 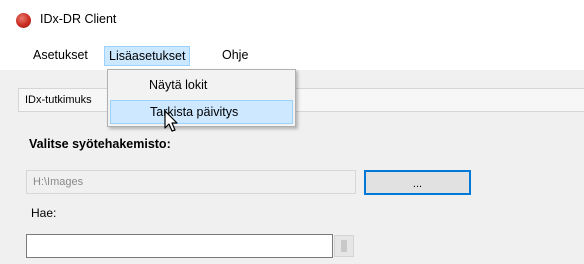 What do you see at coordinates (147, 56) in the screenshot?
I see `menu-lisaasetukset: Lisäasetukset` at bounding box center [147, 56].